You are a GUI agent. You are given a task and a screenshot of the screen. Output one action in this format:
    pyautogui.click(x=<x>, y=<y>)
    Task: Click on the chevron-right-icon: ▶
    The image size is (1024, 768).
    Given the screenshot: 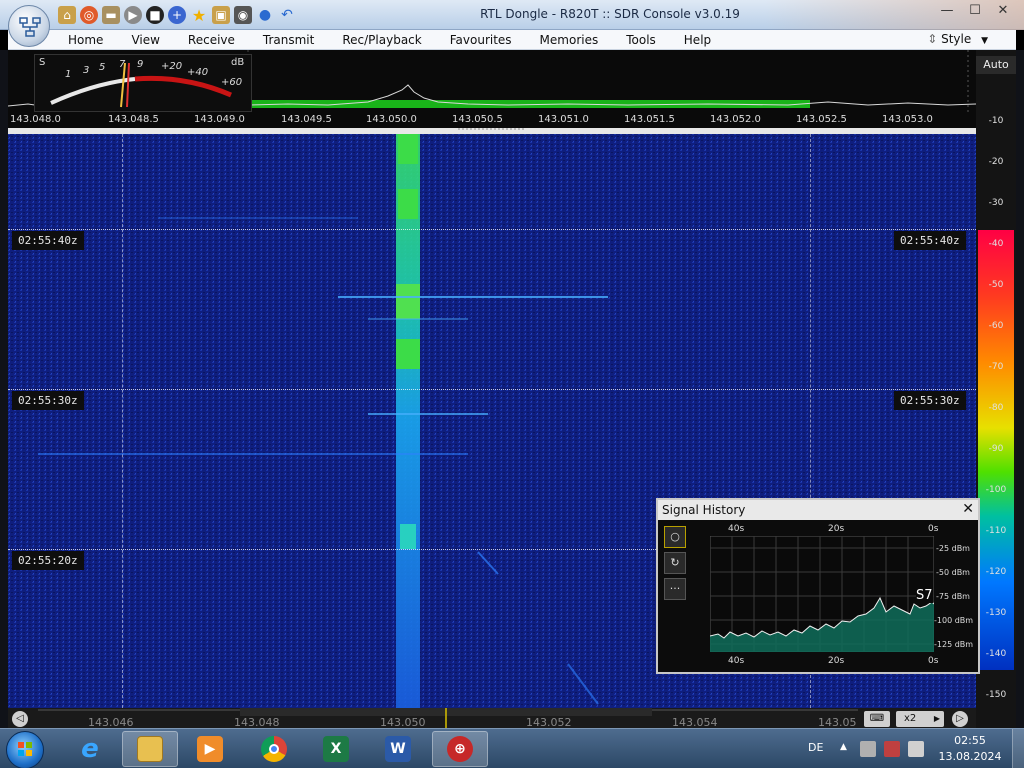 What is the action you would take?
    pyautogui.click(x=936, y=718)
    